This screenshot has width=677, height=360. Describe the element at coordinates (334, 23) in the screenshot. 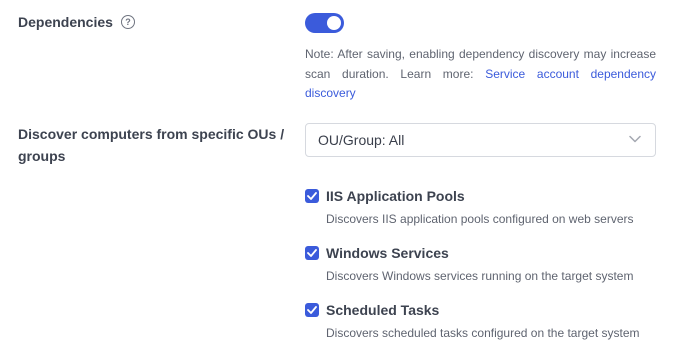

I see `toggle-knob` at that location.